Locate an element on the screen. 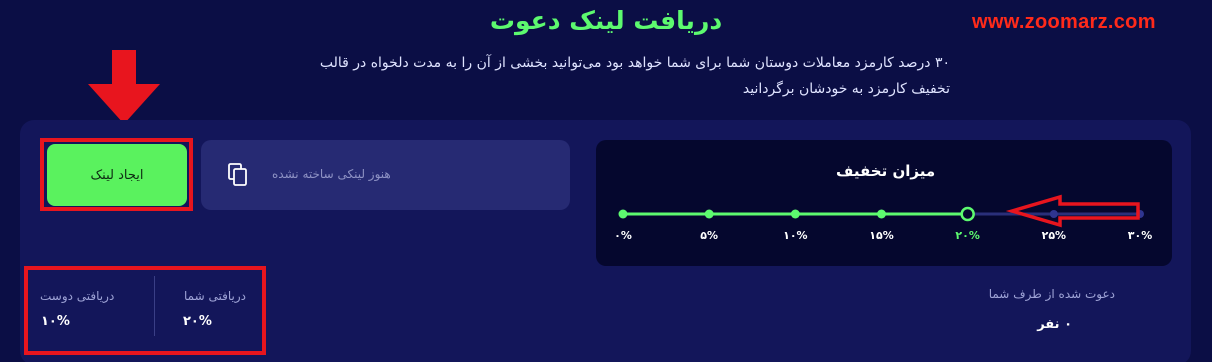 This screenshot has height=362, width=1212. slider-tick-label: ۱۵% is located at coordinates (881, 235).